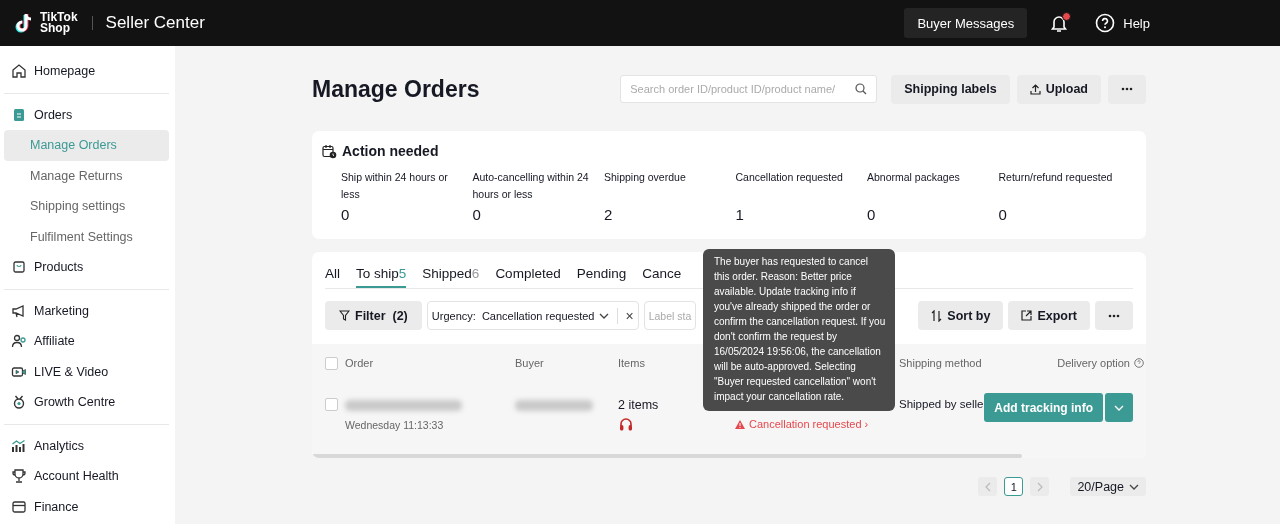  I want to click on stat-label: Auto-cancelling within 24 hours or less, so click(531, 186).